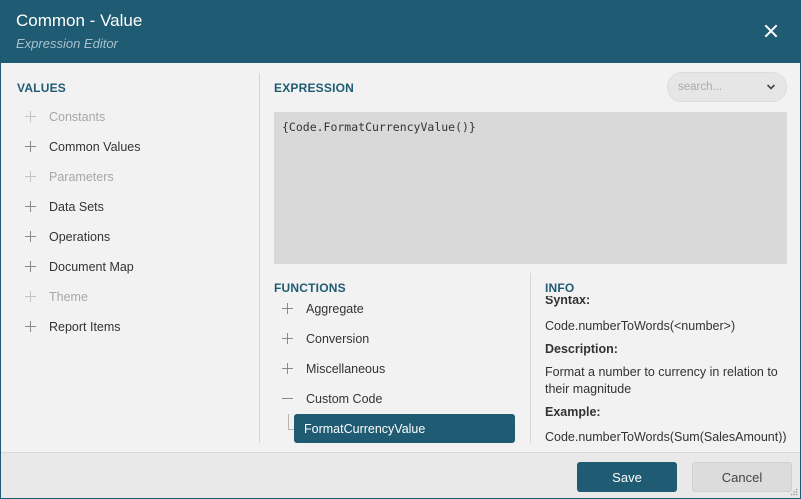 The width and height of the screenshot is (801, 499). I want to click on functions-item-miscellaneous: Miscellaneous, so click(333, 369).